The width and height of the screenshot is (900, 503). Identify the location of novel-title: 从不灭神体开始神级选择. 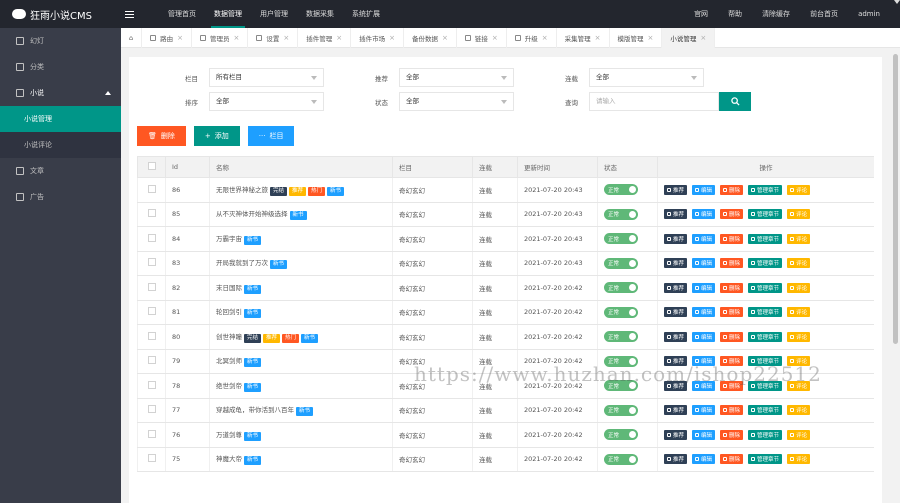
(252, 214).